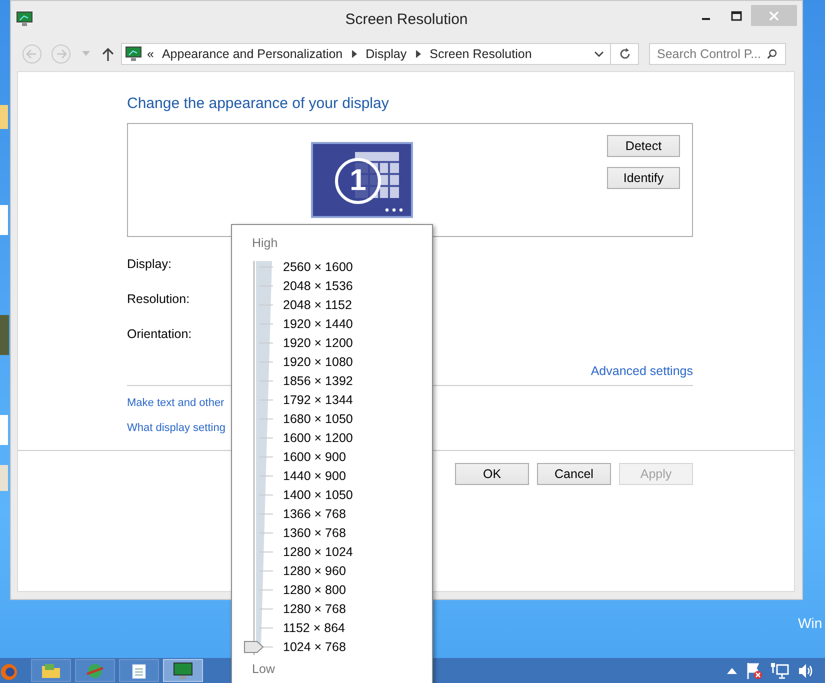  What do you see at coordinates (318, 419) in the screenshot?
I see `resolution-option: 1680 × 1050` at bounding box center [318, 419].